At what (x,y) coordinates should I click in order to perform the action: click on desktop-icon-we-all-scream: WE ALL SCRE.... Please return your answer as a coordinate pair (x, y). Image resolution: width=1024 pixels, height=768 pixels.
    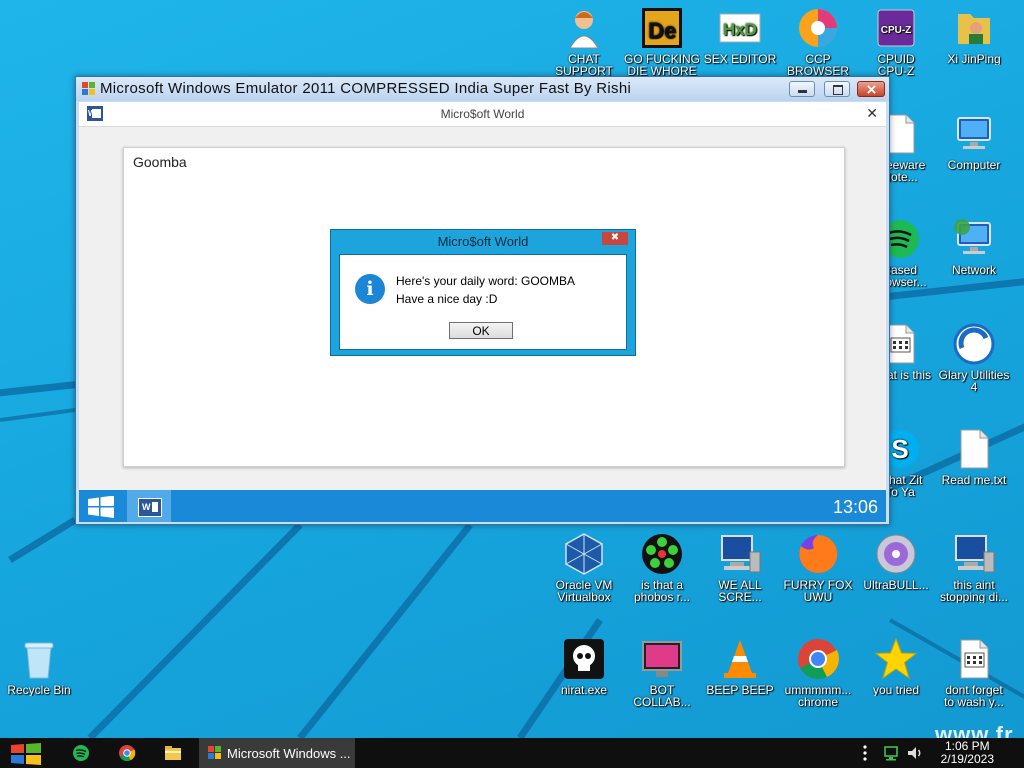
    Looking at the image, I should click on (740, 567).